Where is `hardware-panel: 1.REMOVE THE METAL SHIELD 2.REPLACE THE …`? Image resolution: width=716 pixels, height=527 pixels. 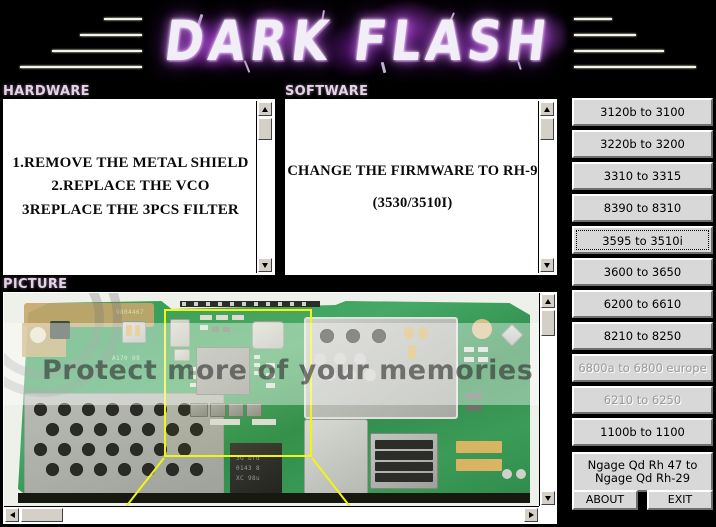 hardware-panel: 1.REMOVE THE METAL SHIELD 2.REPLACE THE … is located at coordinates (139, 187).